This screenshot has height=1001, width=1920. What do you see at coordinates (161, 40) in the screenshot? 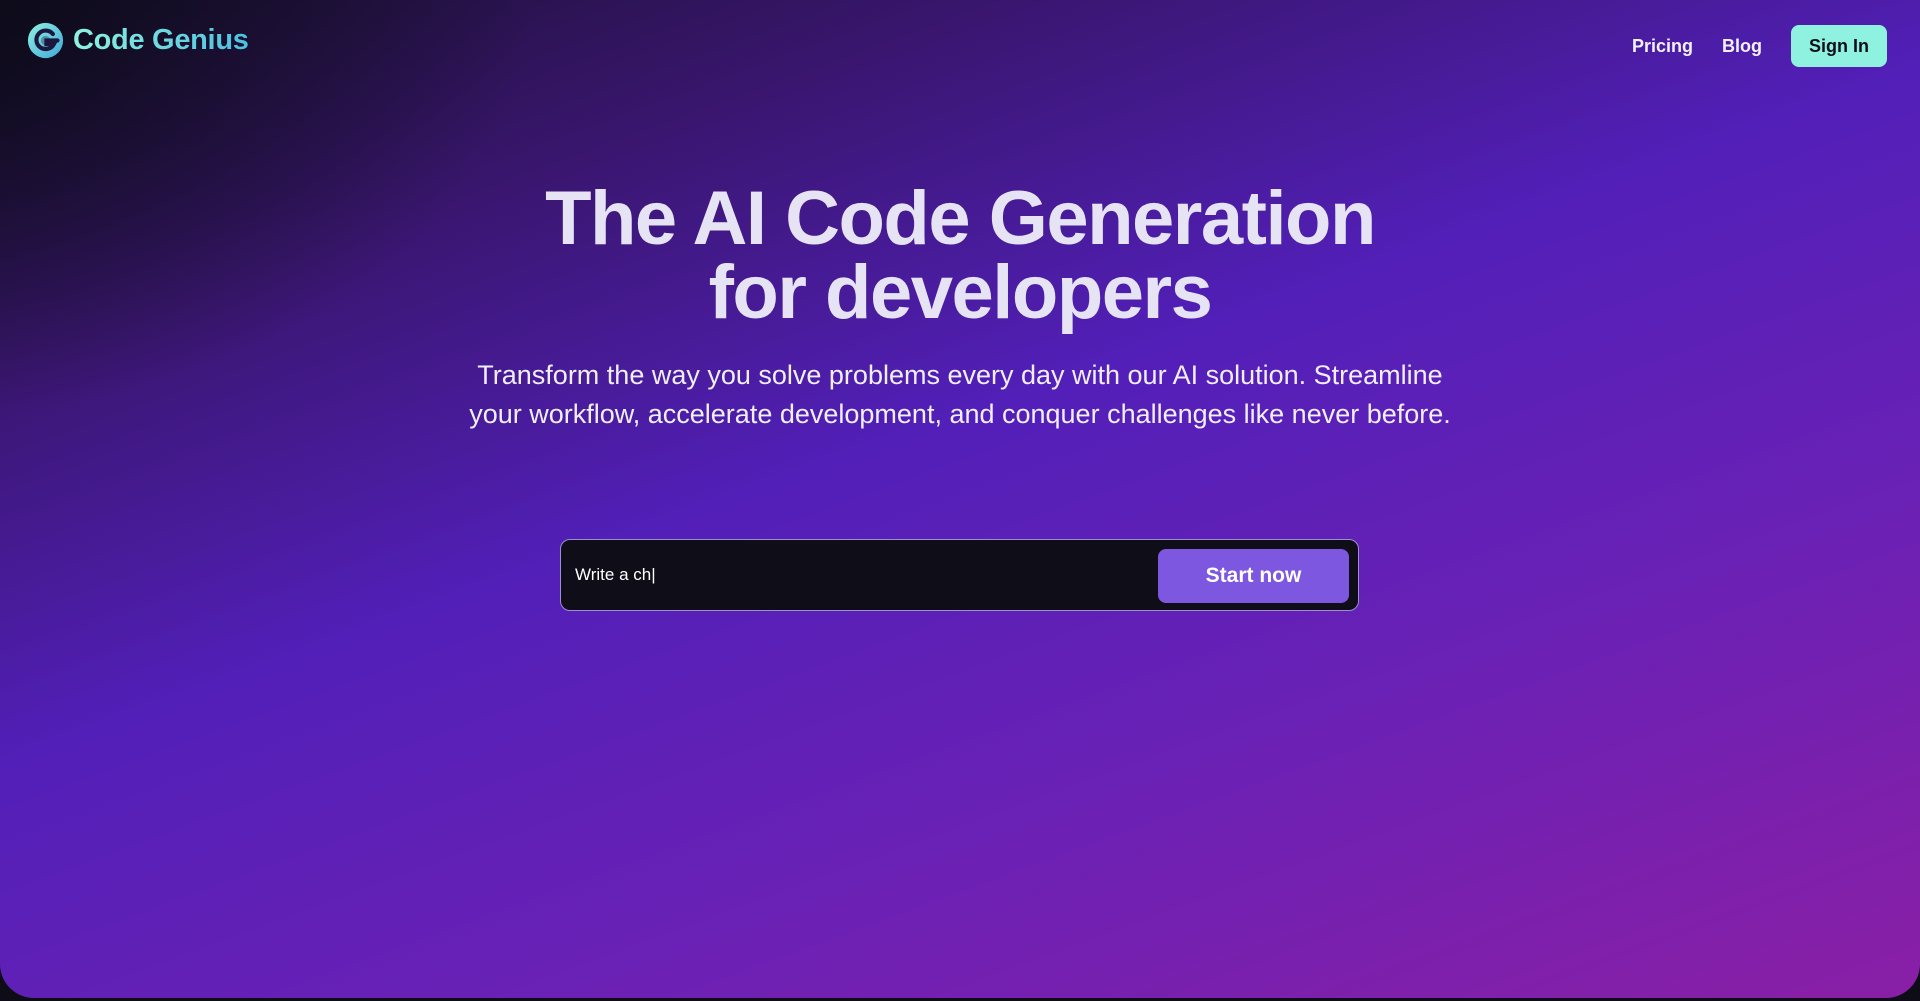
I see `brand-name: Code Genius` at bounding box center [161, 40].